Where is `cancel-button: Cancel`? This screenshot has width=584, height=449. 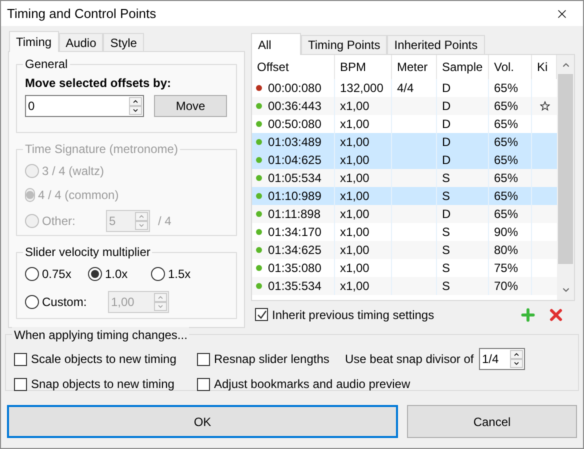
cancel-button: Cancel is located at coordinates (492, 421).